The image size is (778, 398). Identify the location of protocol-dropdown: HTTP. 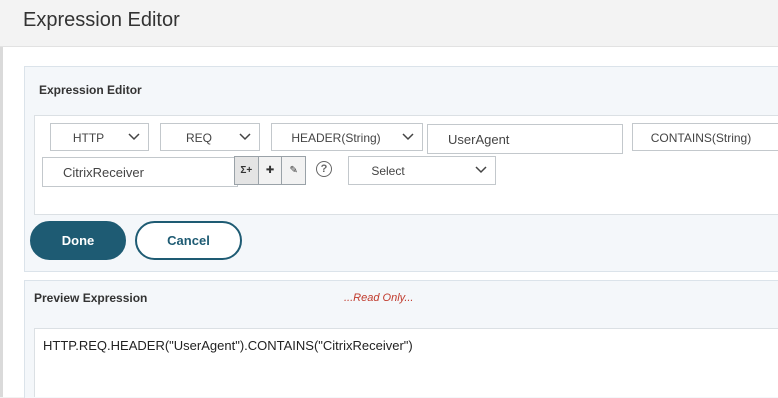
(99, 137).